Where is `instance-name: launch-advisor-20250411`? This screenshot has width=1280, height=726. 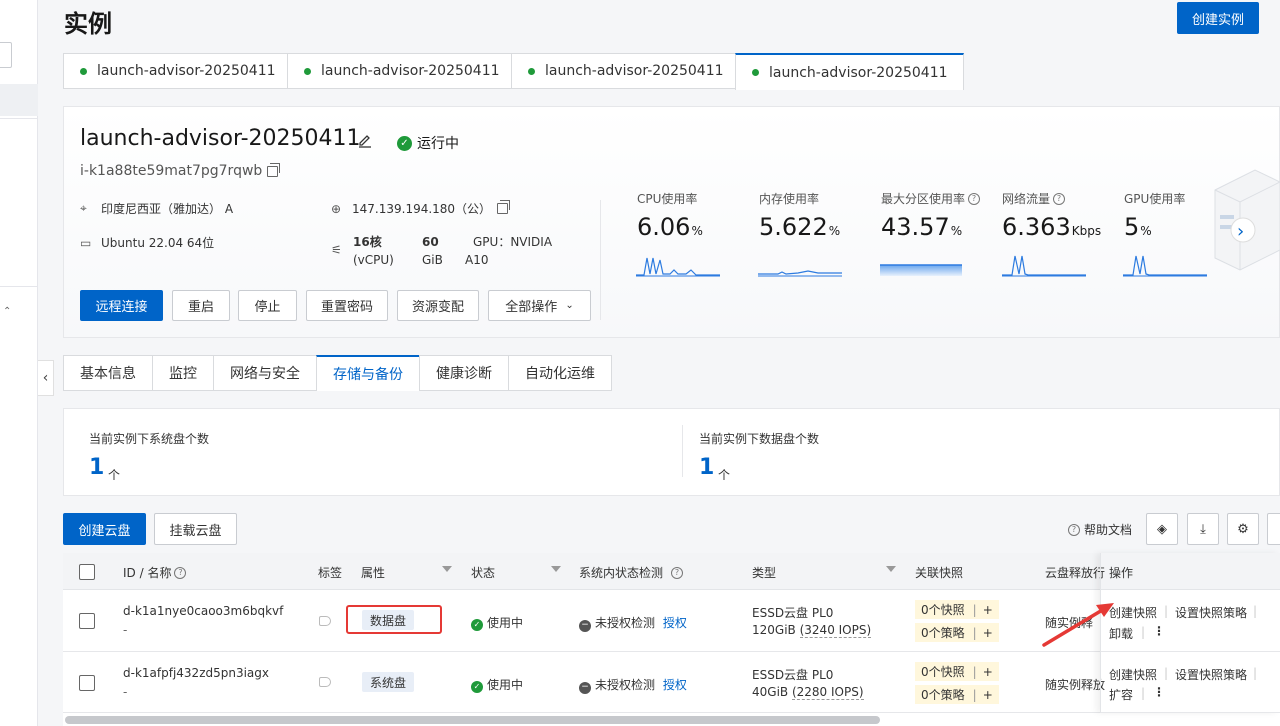 instance-name: launch-advisor-20250411 is located at coordinates (220, 138).